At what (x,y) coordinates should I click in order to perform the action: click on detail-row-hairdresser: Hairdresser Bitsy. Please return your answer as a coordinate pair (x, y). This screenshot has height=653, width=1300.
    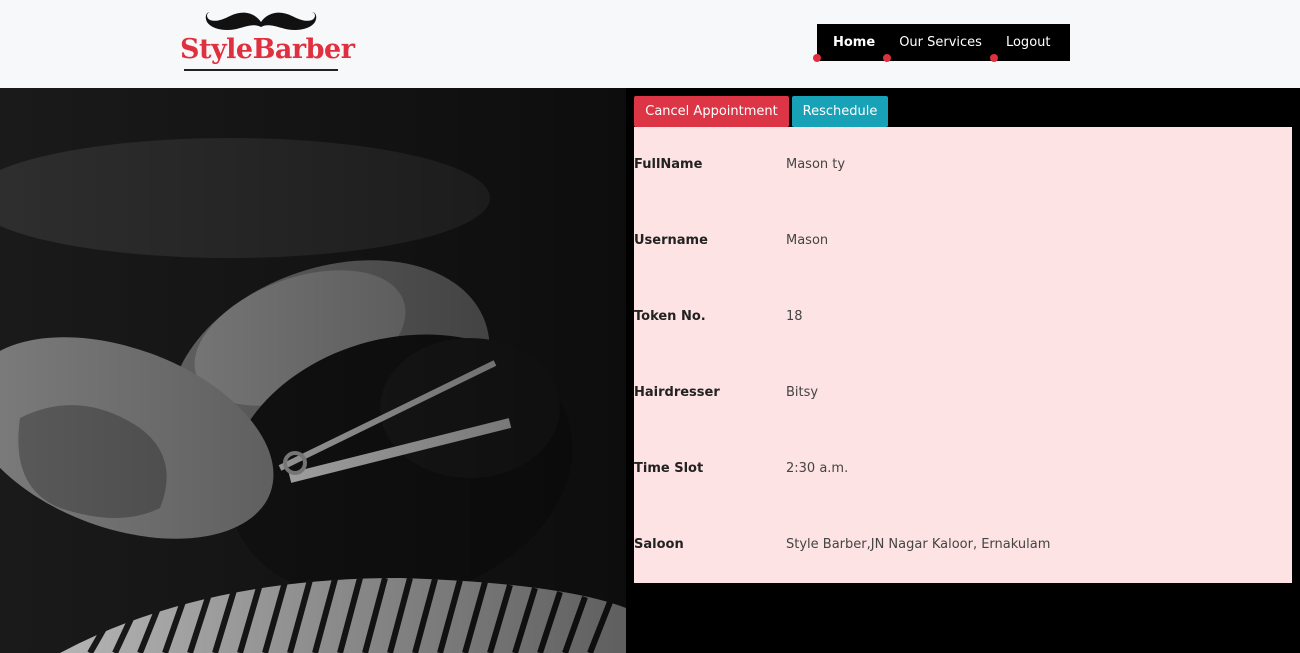
    Looking at the image, I should click on (963, 392).